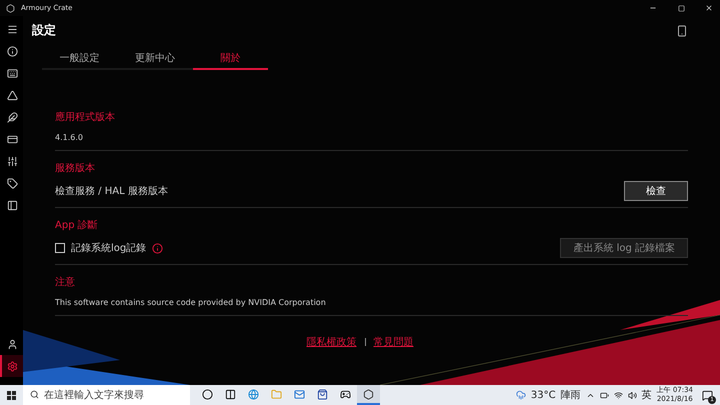 This screenshot has height=405, width=720. What do you see at coordinates (12, 95) in the screenshot?
I see `triangle-icon` at bounding box center [12, 95].